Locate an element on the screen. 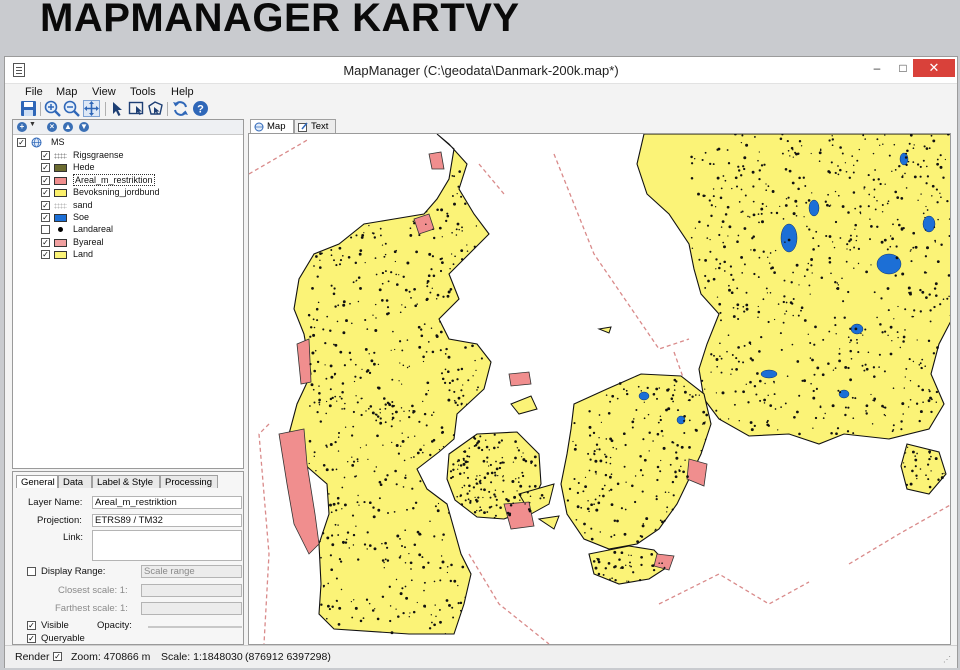  zoom-out-icon is located at coordinates (71, 108).